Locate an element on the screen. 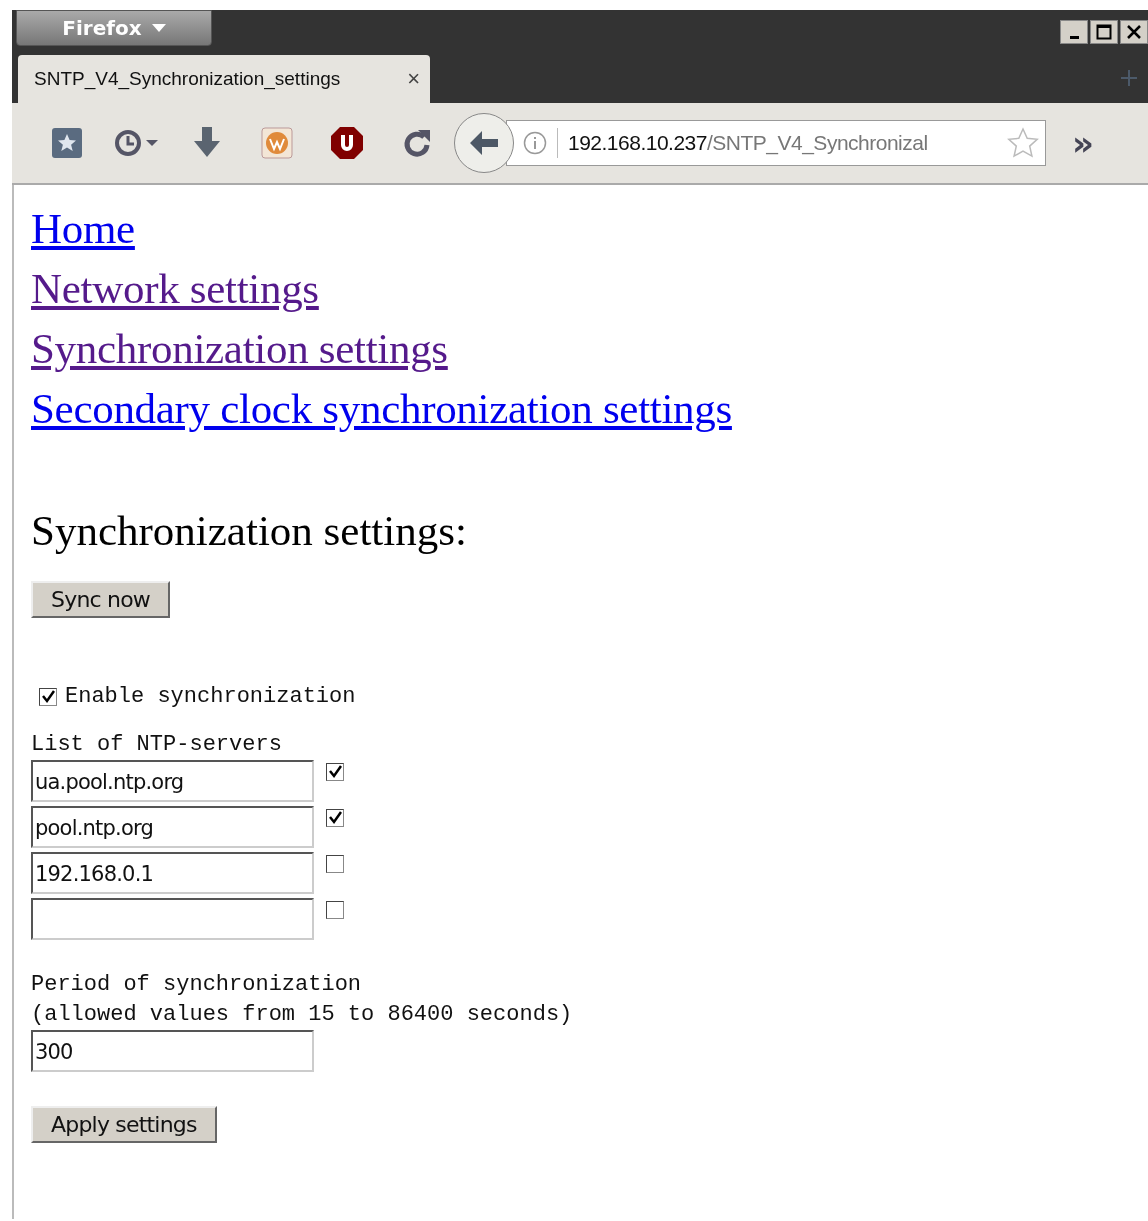 The height and width of the screenshot is (1221, 1148). bookmark-star-icon is located at coordinates (1023, 143).